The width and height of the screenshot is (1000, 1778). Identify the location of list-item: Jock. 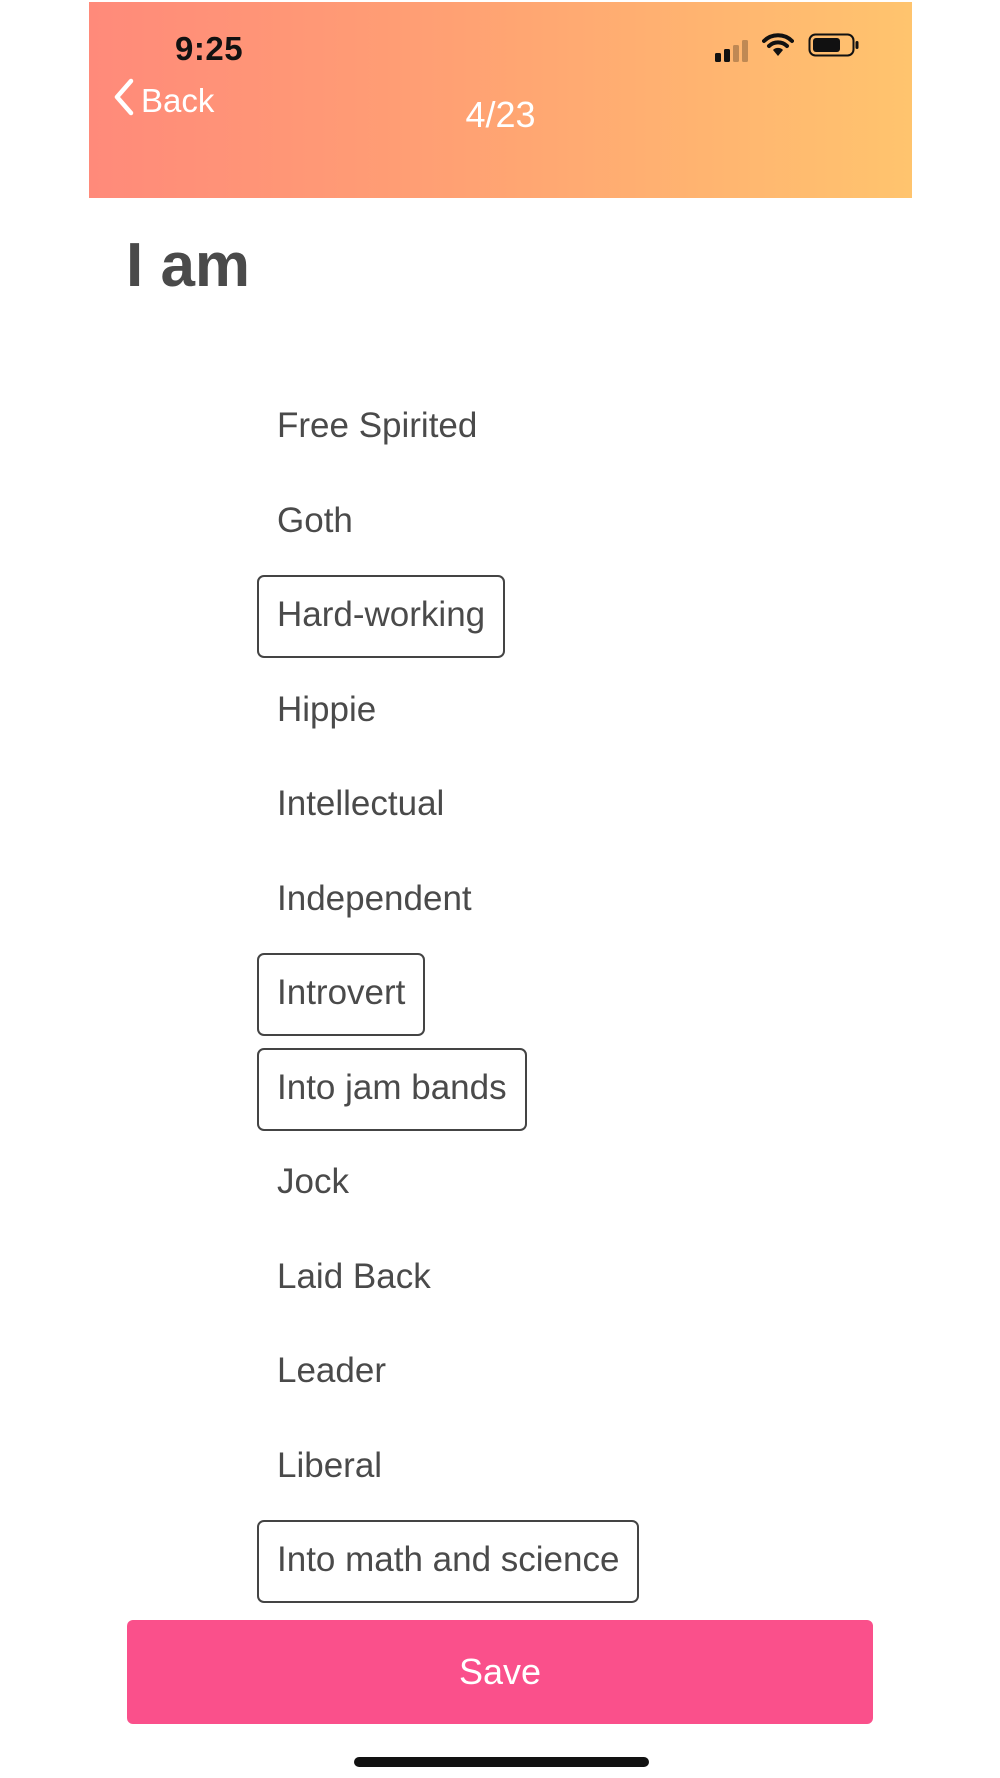
(557, 1189).